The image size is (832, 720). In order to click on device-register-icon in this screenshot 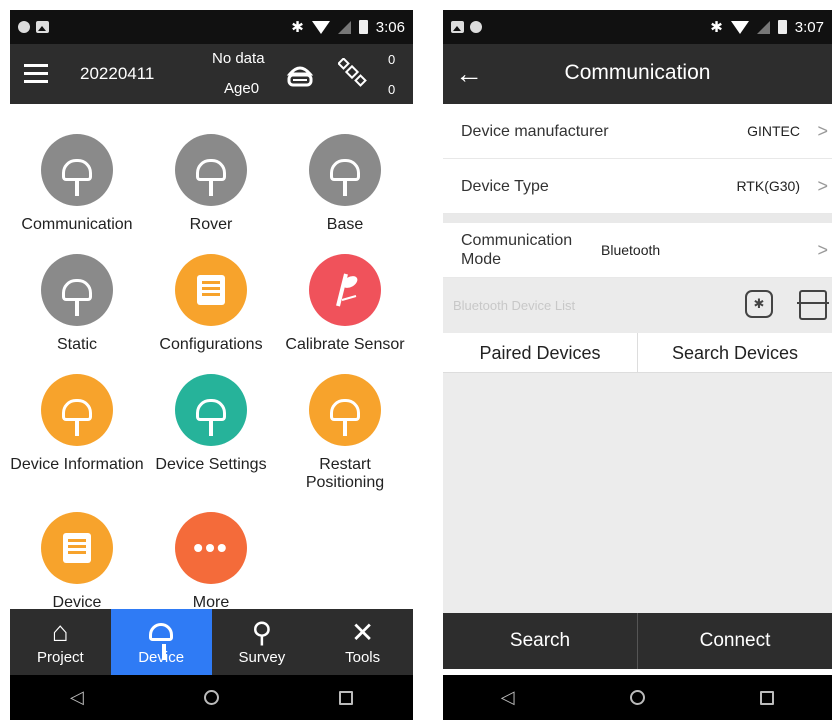, I will do `click(77, 548)`.